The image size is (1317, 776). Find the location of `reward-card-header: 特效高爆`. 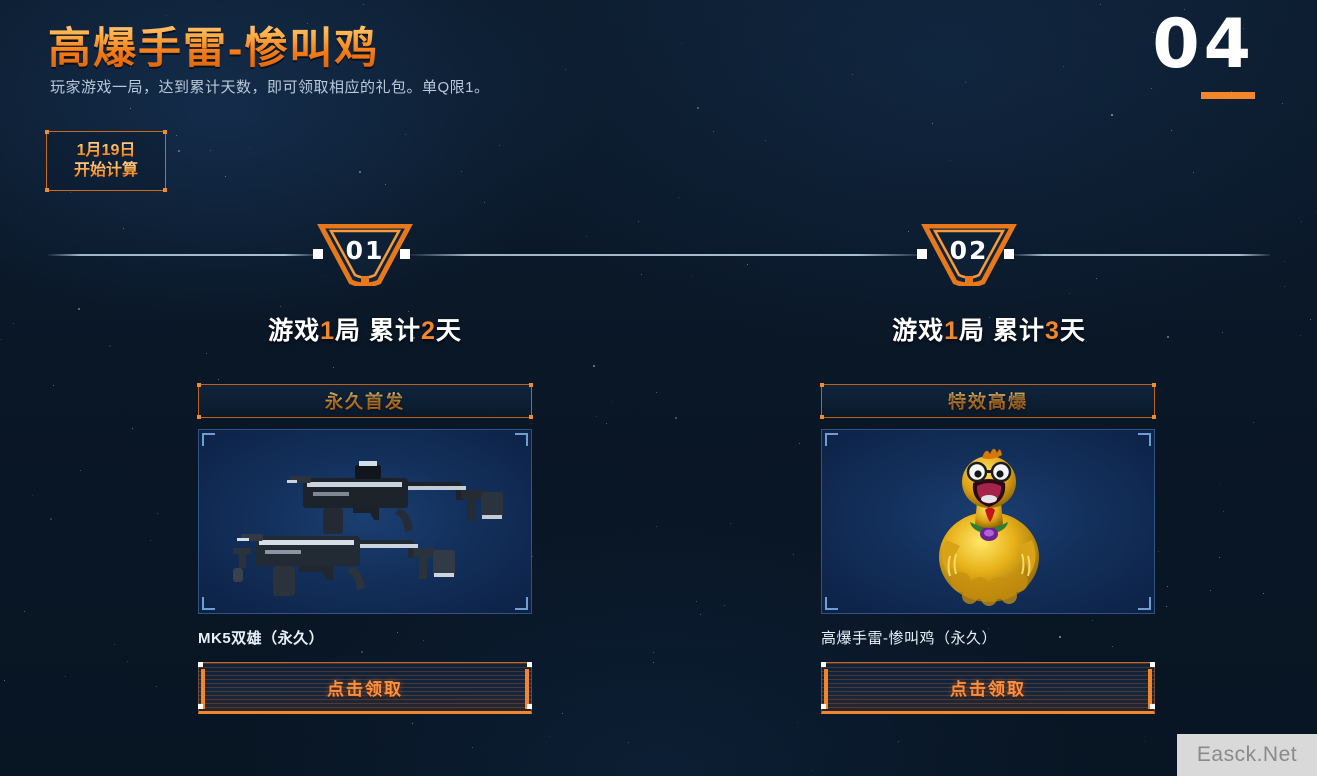

reward-card-header: 特效高爆 is located at coordinates (988, 401).